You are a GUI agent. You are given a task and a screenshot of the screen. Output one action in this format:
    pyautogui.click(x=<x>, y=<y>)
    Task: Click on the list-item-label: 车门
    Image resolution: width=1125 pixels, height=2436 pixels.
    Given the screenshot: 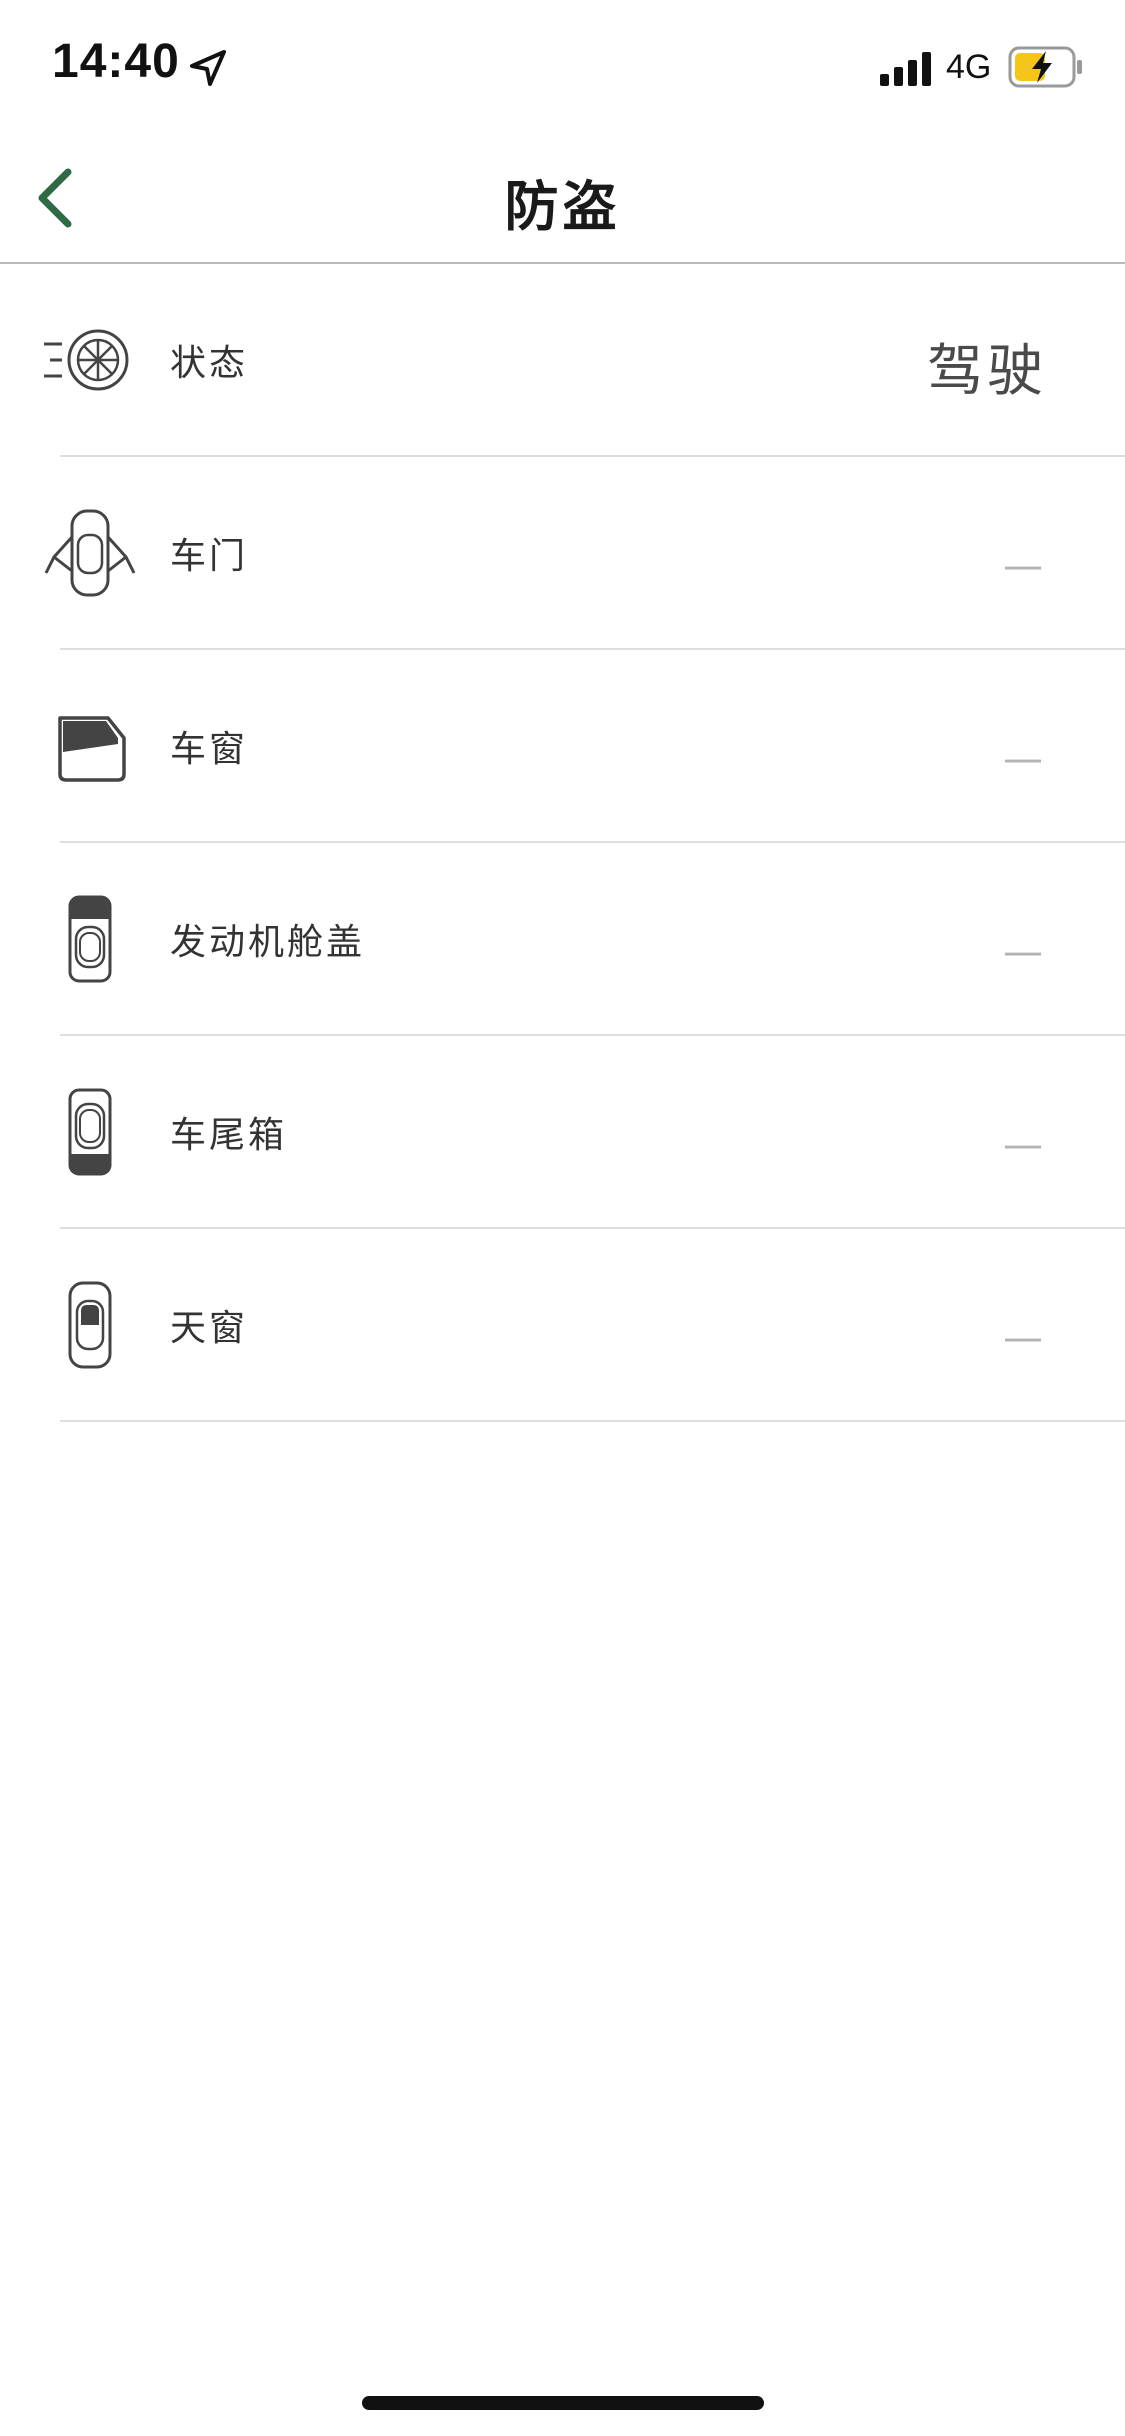 What is the action you would take?
    pyautogui.click(x=209, y=556)
    